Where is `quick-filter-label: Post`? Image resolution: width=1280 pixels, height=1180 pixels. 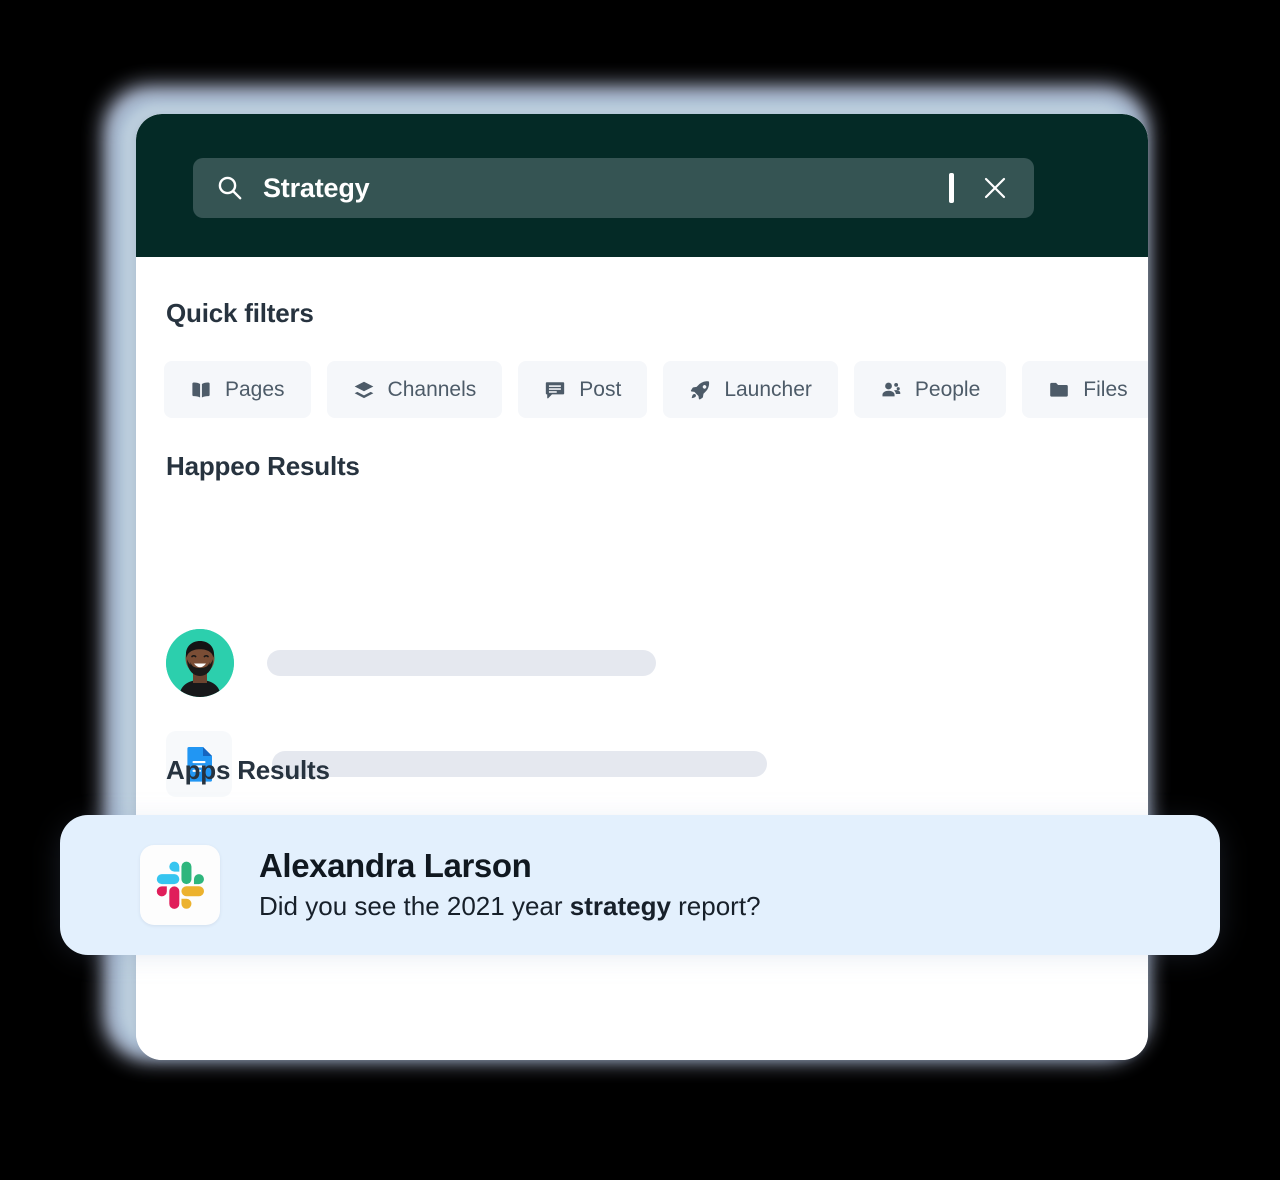
quick-filter-label: Post is located at coordinates (600, 389).